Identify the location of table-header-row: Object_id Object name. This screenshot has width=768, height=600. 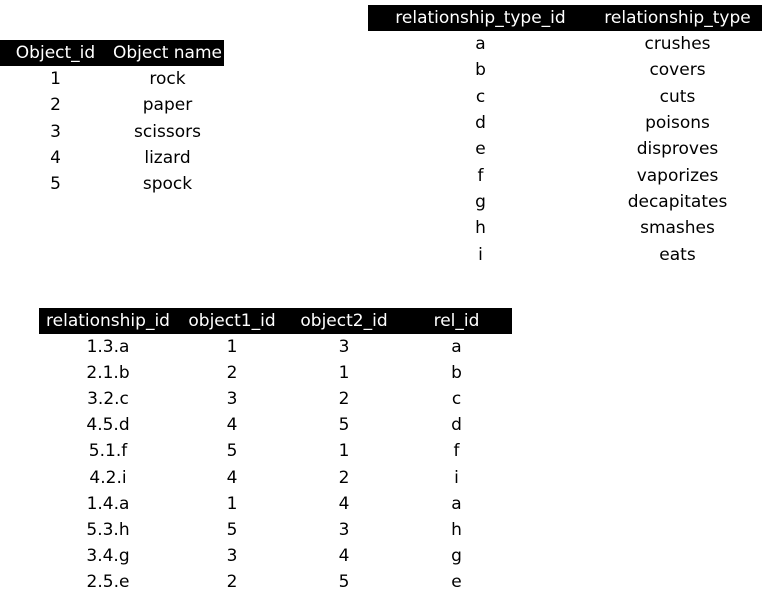
(112, 53).